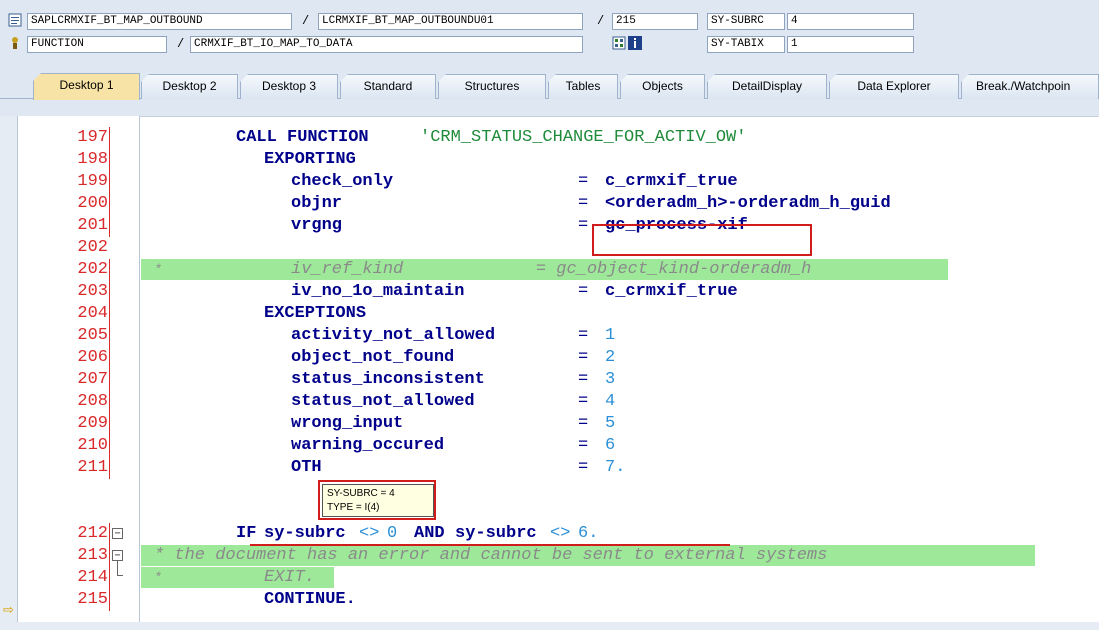 This screenshot has width=1099, height=630. What do you see at coordinates (189, 86) in the screenshot?
I see `tab-desktop-2: Desktop 2` at bounding box center [189, 86].